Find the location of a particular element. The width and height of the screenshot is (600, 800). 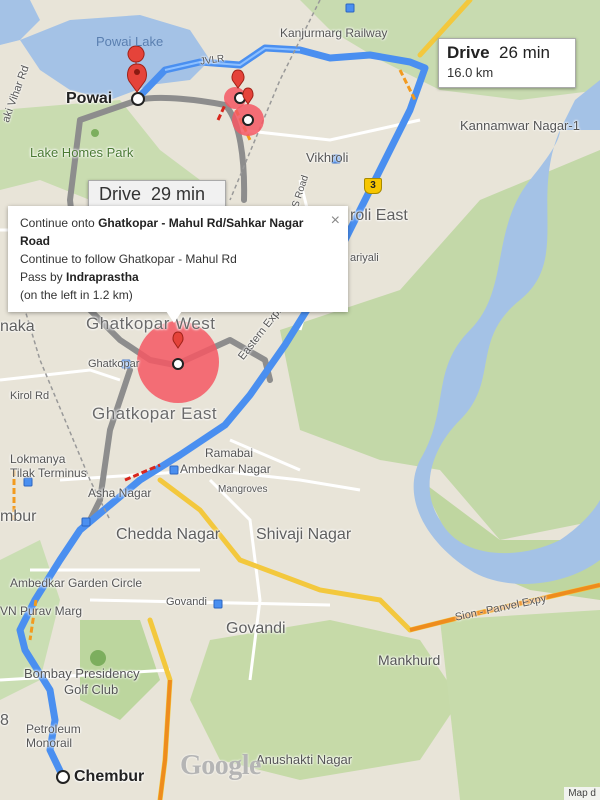

route-primary-distance: 16.0 km is located at coordinates (470, 72).